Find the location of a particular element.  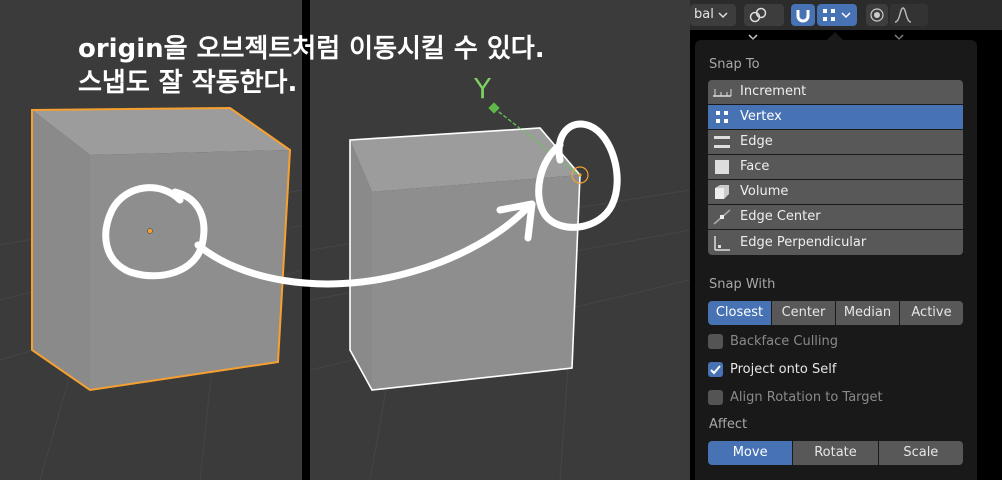

volume-icon is located at coordinates (722, 192).